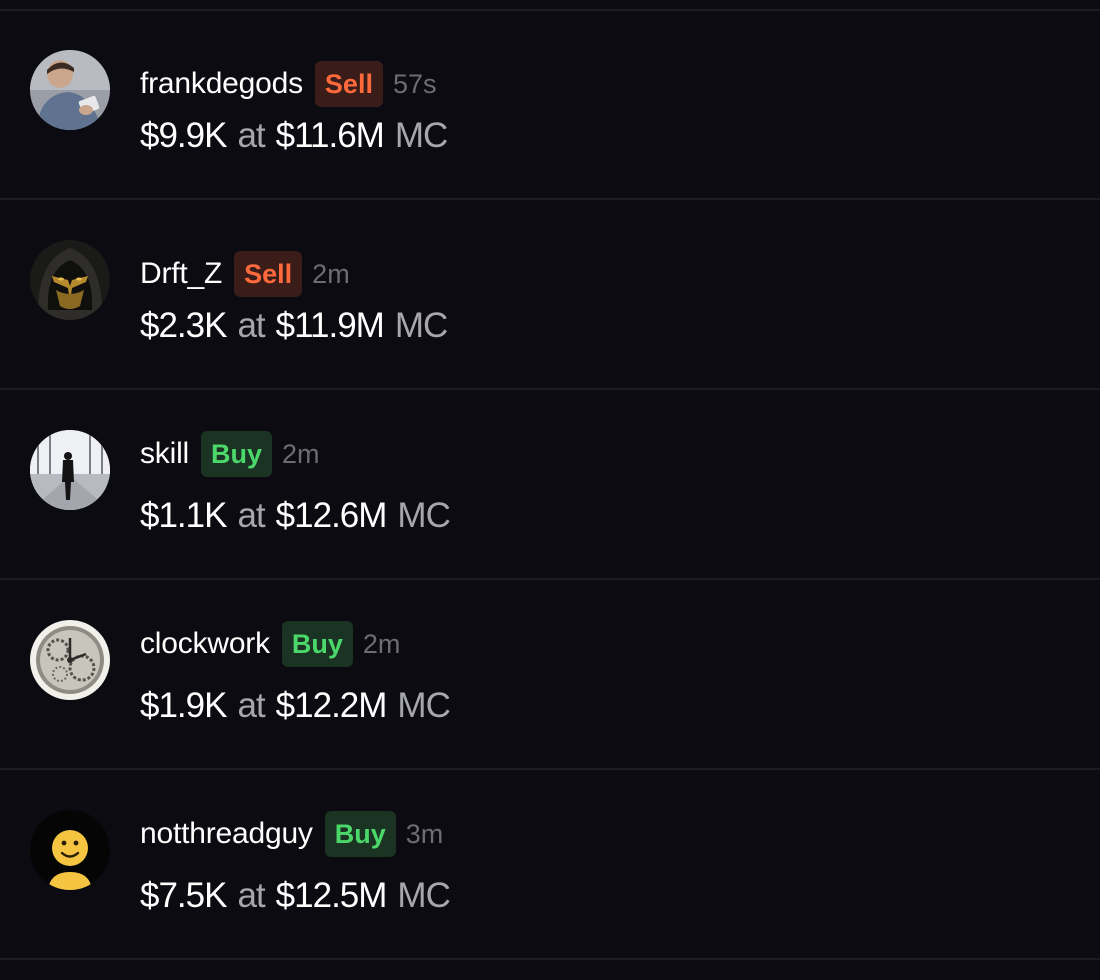 This screenshot has width=1100, height=980. What do you see at coordinates (183, 515) in the screenshot?
I see `trade-amount: $1.1K` at bounding box center [183, 515].